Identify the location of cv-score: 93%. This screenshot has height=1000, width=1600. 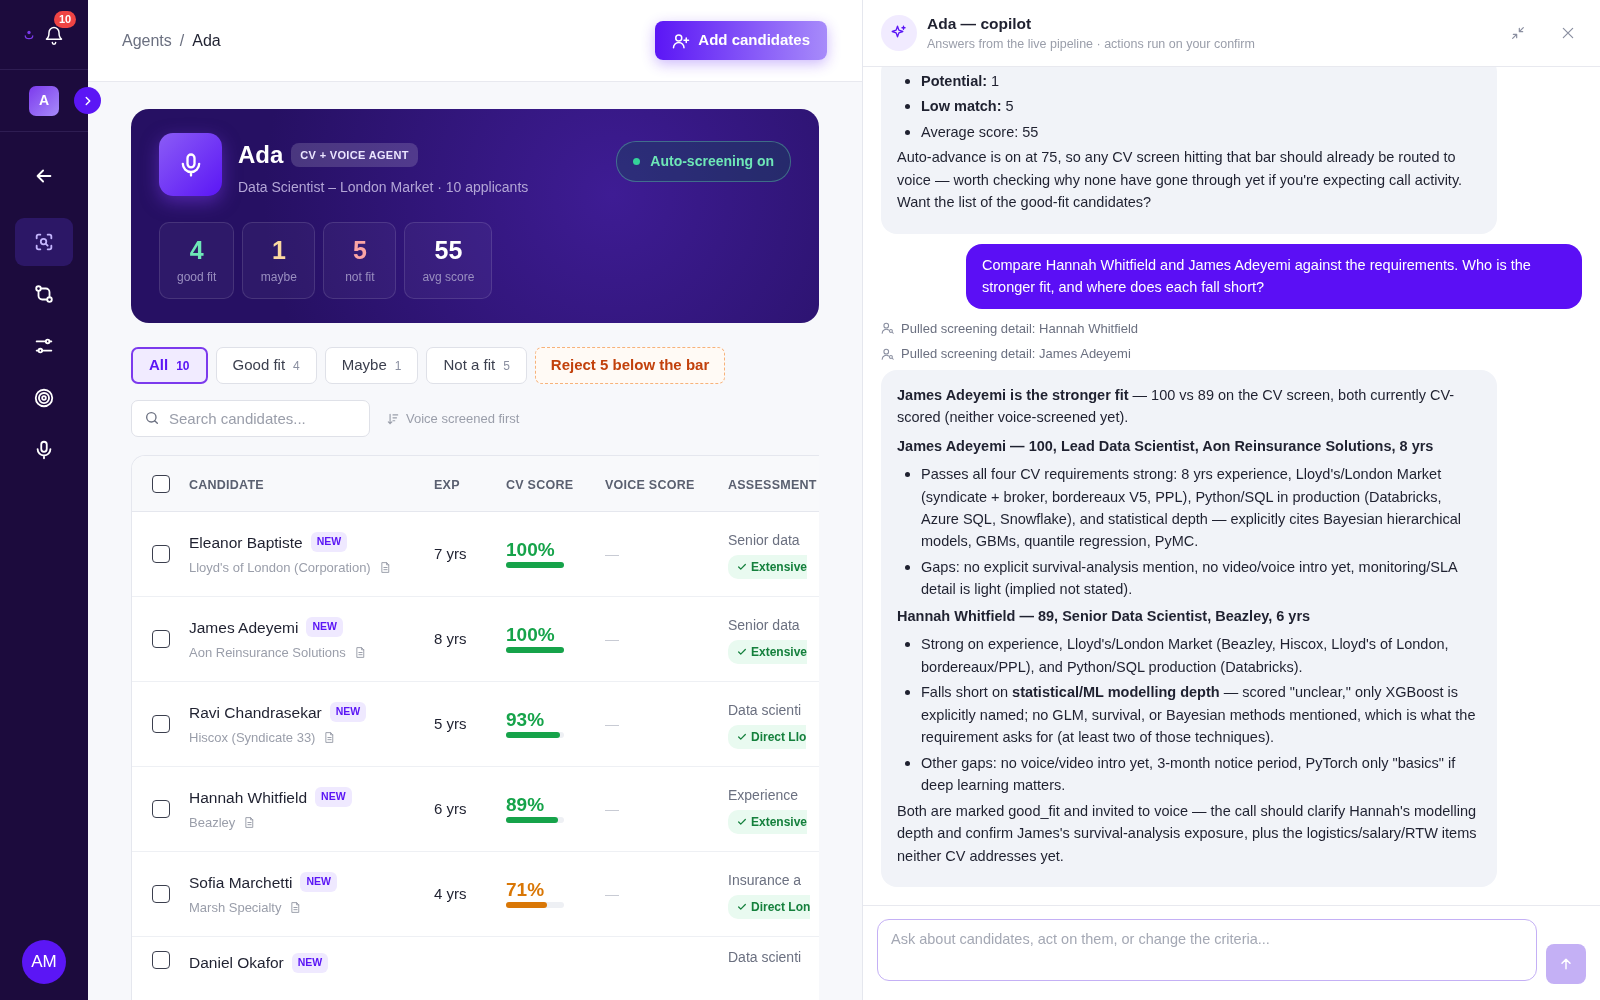
(526, 720).